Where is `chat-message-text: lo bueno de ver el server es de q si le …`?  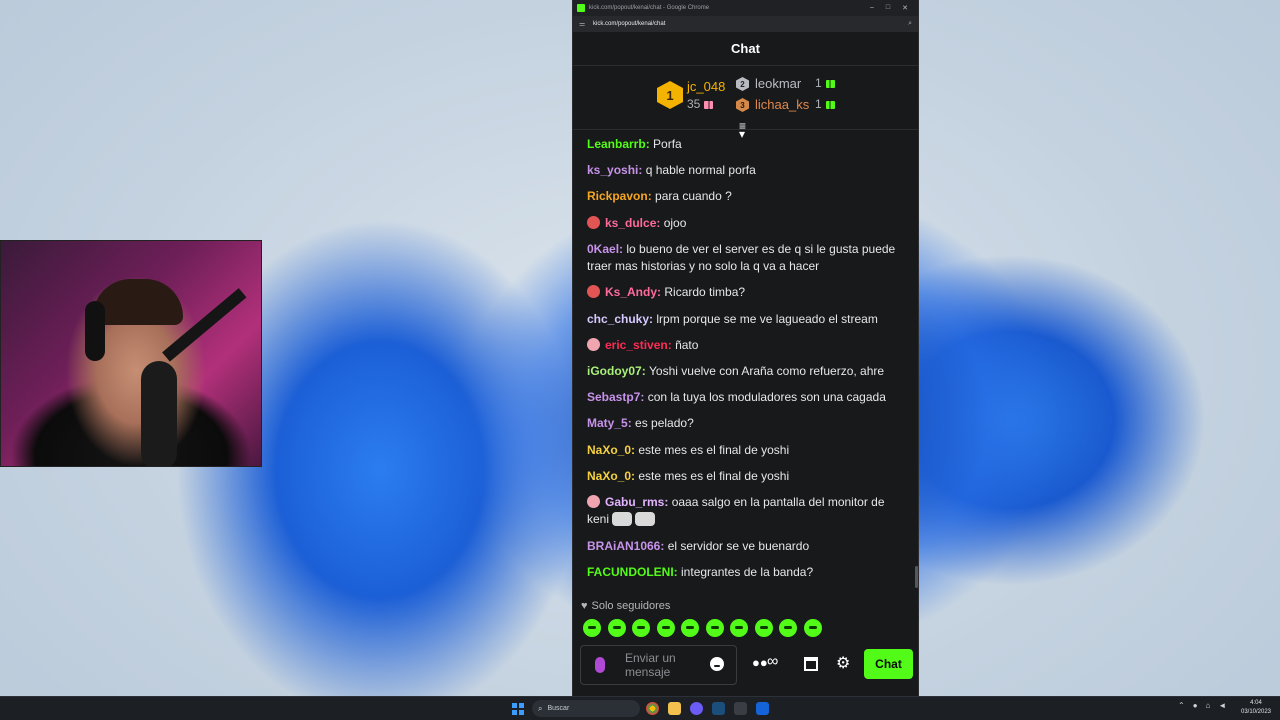 chat-message-text: lo bueno de ver el server es de q si le … is located at coordinates (741, 257).